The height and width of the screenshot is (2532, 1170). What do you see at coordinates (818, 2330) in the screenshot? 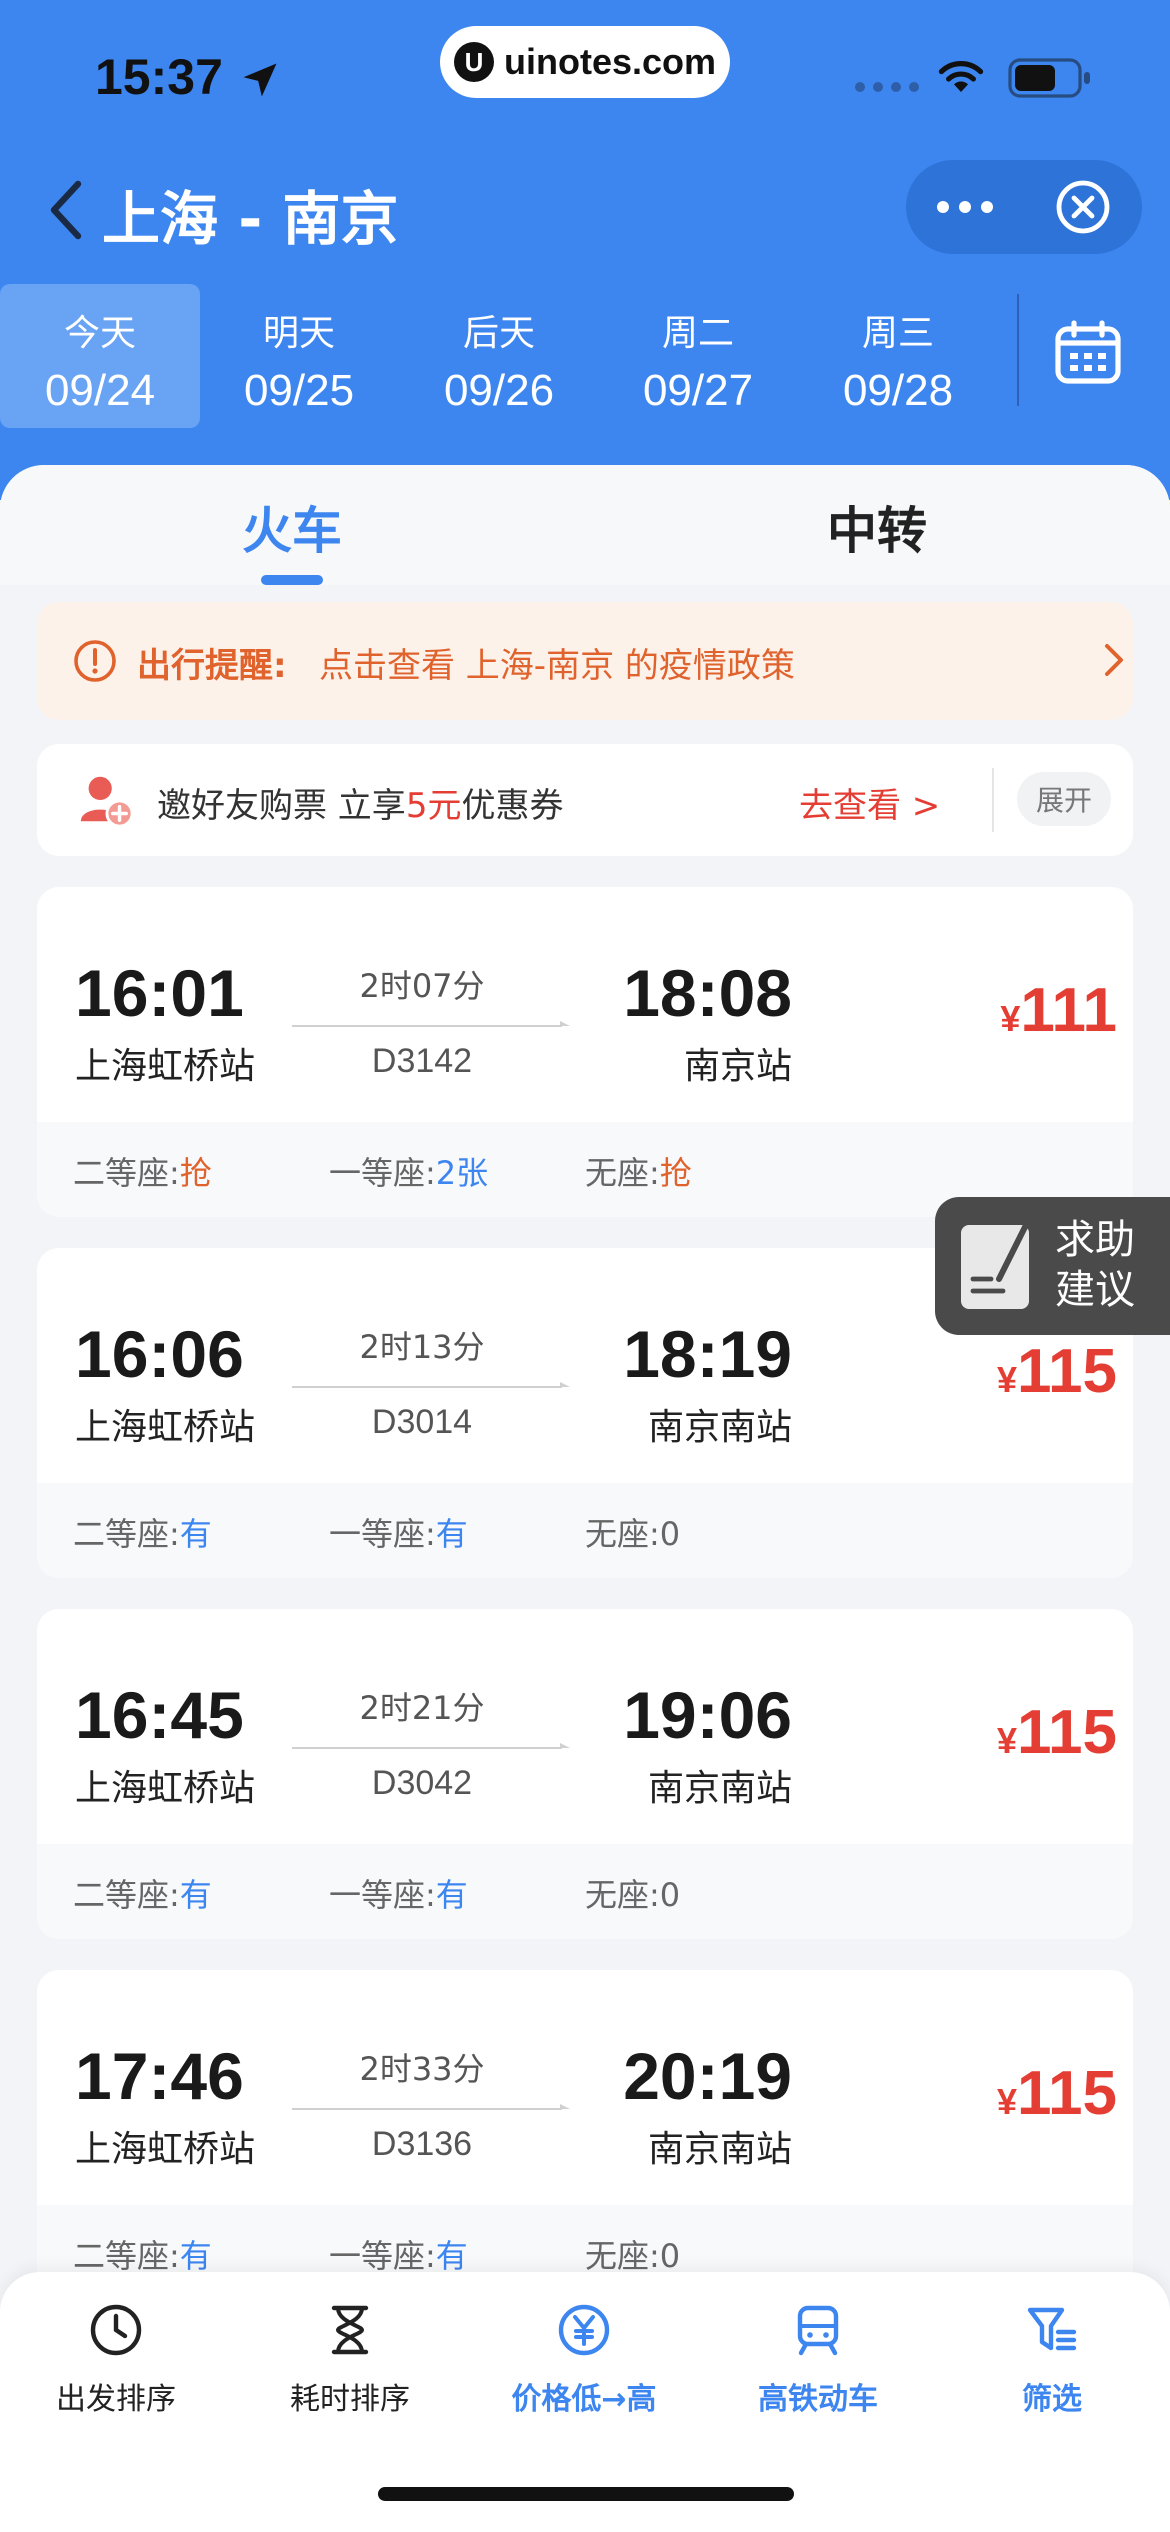
I see `train-icon` at bounding box center [818, 2330].